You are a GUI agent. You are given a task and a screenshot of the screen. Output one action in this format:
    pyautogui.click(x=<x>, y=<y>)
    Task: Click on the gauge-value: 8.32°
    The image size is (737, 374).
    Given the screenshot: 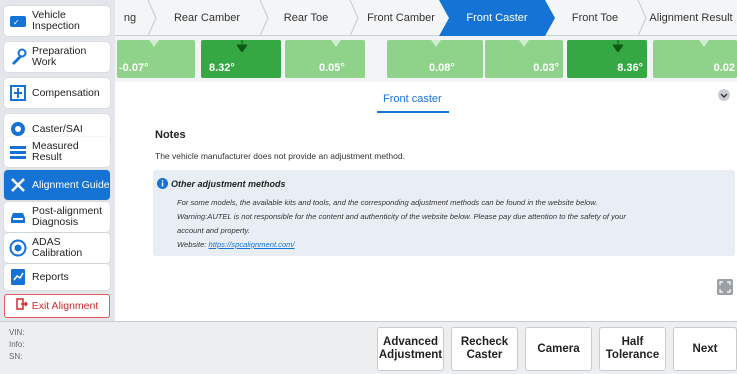 What is the action you would take?
    pyautogui.click(x=222, y=68)
    